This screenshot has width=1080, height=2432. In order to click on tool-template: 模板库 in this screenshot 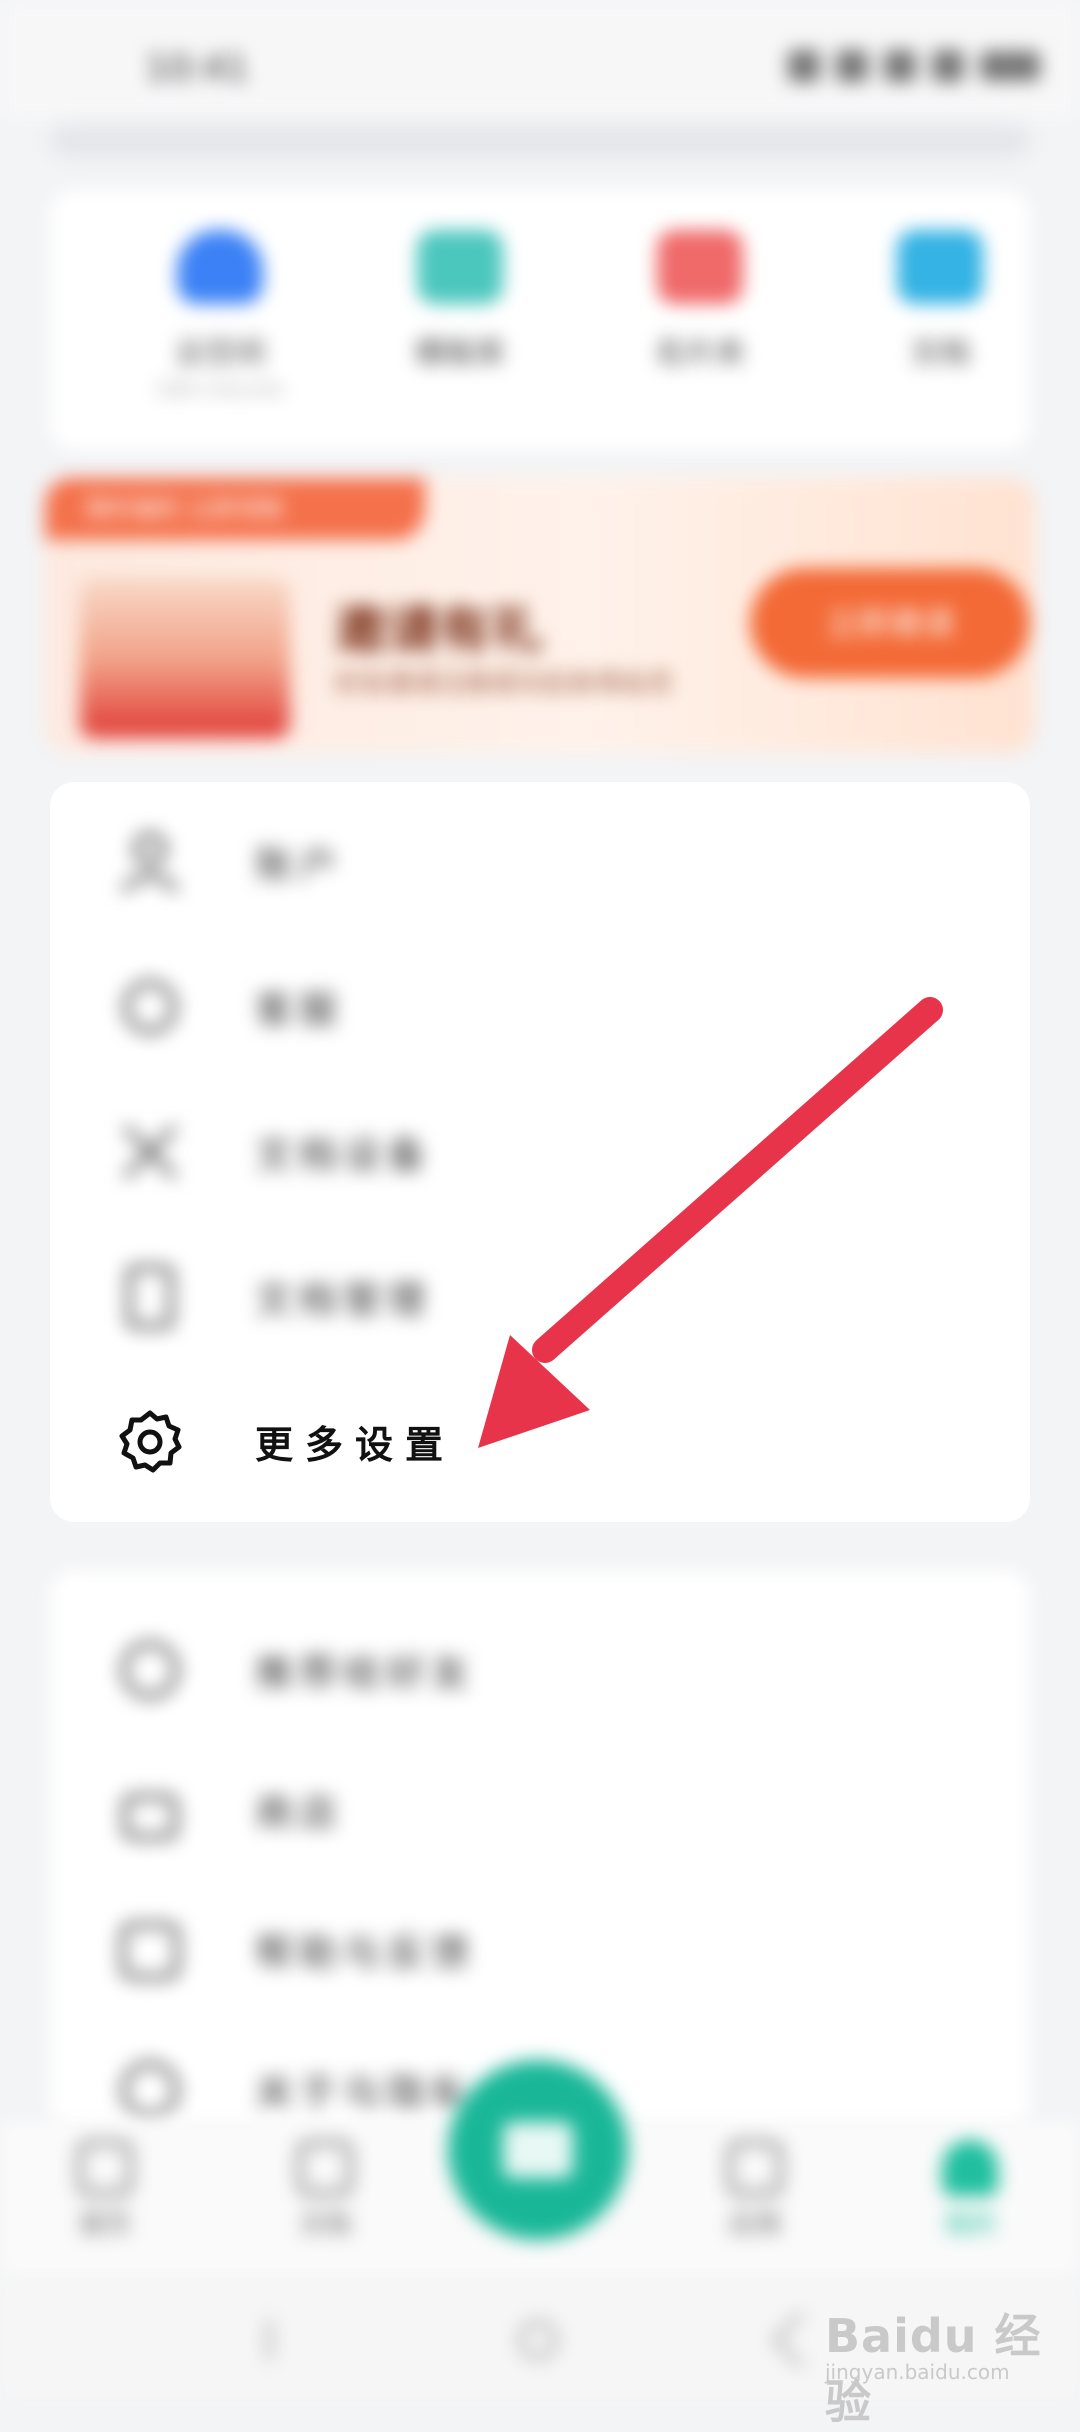, I will do `click(460, 301)`.